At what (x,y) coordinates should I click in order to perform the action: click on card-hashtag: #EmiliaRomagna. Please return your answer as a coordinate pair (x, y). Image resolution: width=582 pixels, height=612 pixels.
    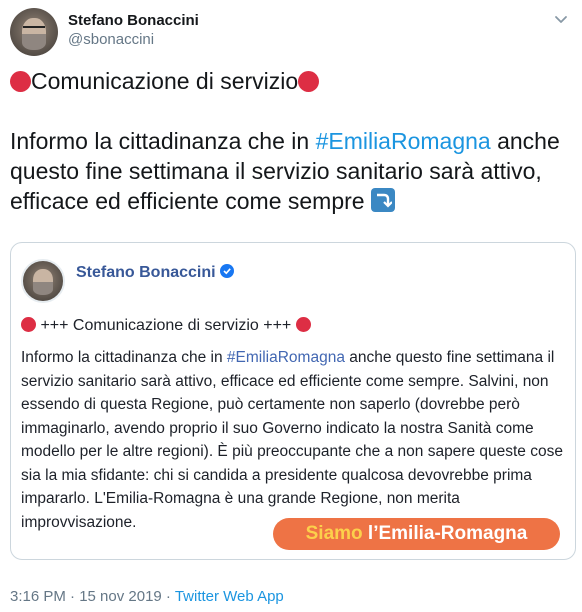
    Looking at the image, I should click on (285, 357).